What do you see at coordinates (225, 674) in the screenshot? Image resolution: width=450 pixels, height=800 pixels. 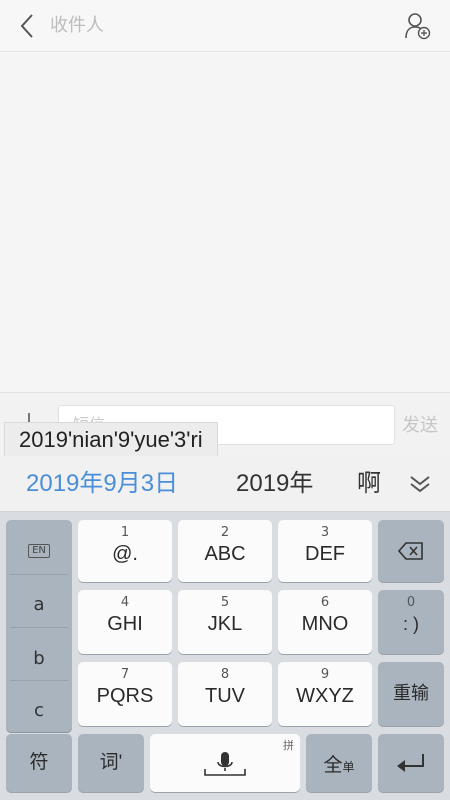 I see `key-number: 8` at bounding box center [225, 674].